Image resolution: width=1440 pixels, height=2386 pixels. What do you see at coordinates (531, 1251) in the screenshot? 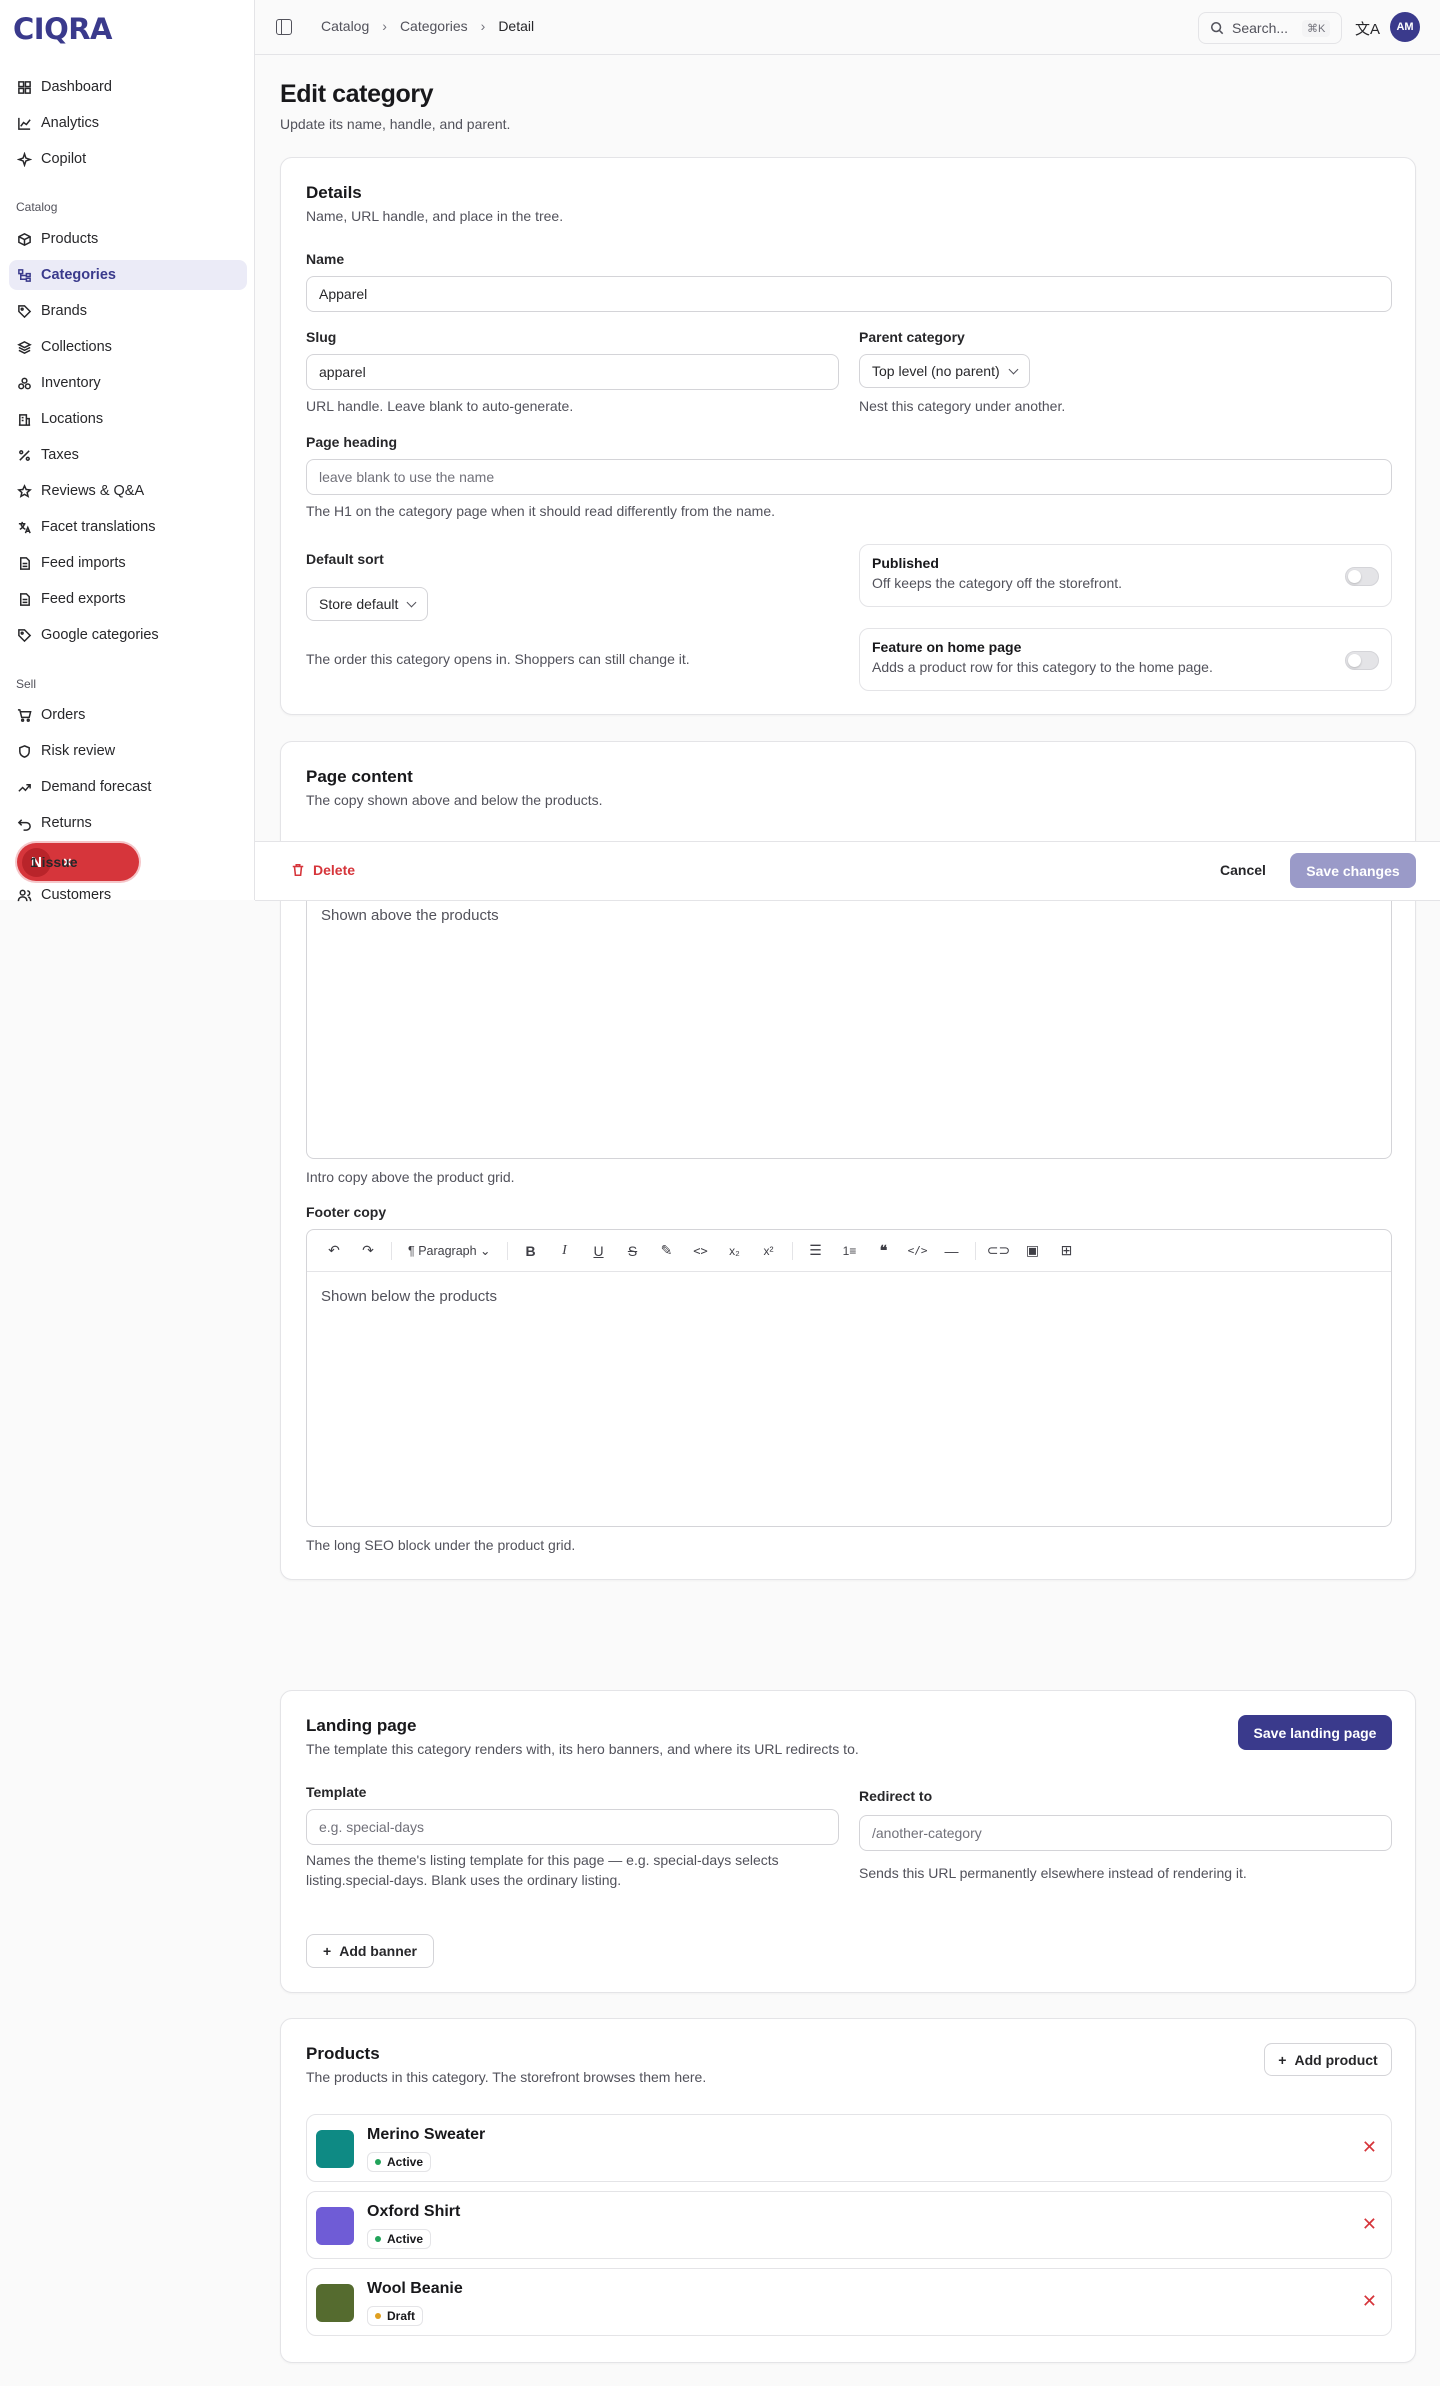
I see `bold-icon: B` at bounding box center [531, 1251].